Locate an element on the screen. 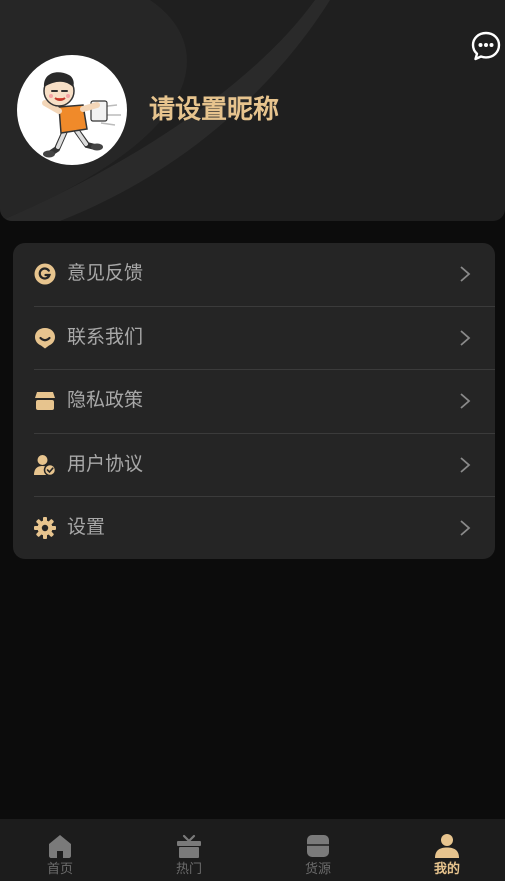 The image size is (505, 881). tab-label: 热门 is located at coordinates (188, 869).